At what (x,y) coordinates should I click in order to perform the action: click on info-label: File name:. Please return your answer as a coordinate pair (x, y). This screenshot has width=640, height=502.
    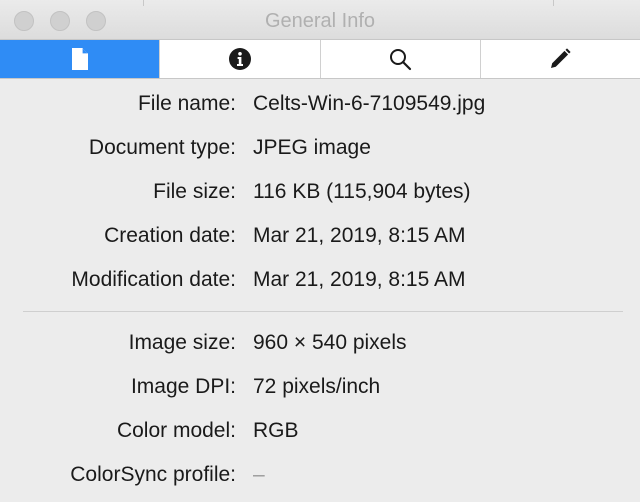
    Looking at the image, I should click on (186, 103).